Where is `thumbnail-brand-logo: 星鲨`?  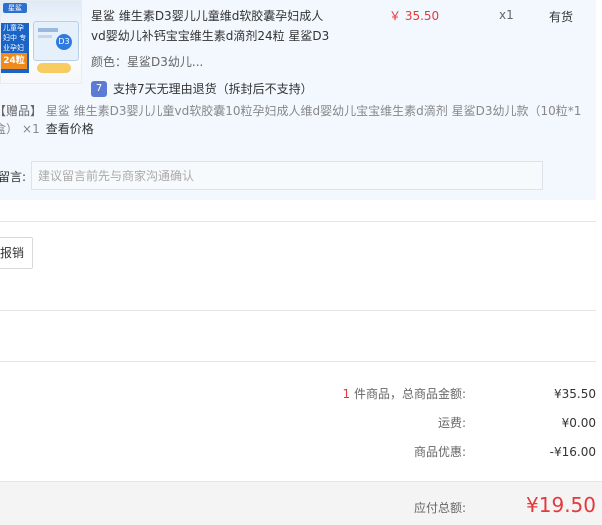 thumbnail-brand-logo: 星鲨 is located at coordinates (15, 8).